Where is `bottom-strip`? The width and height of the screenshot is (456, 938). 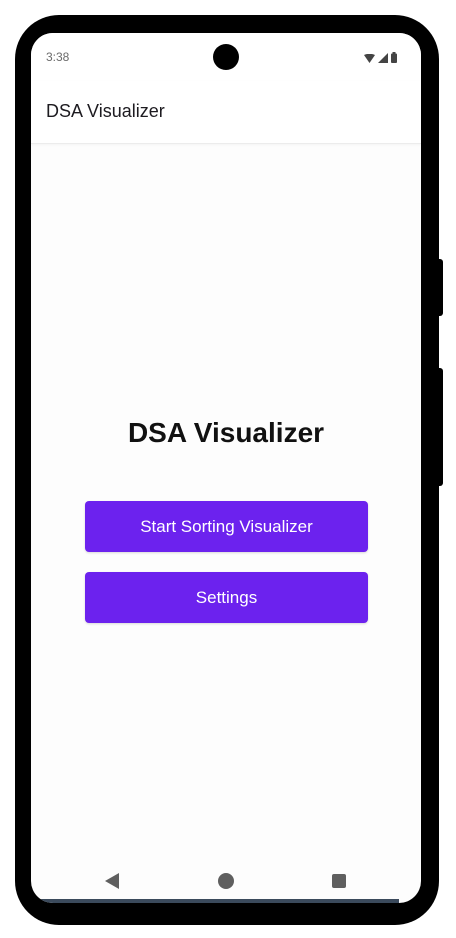 bottom-strip is located at coordinates (215, 901).